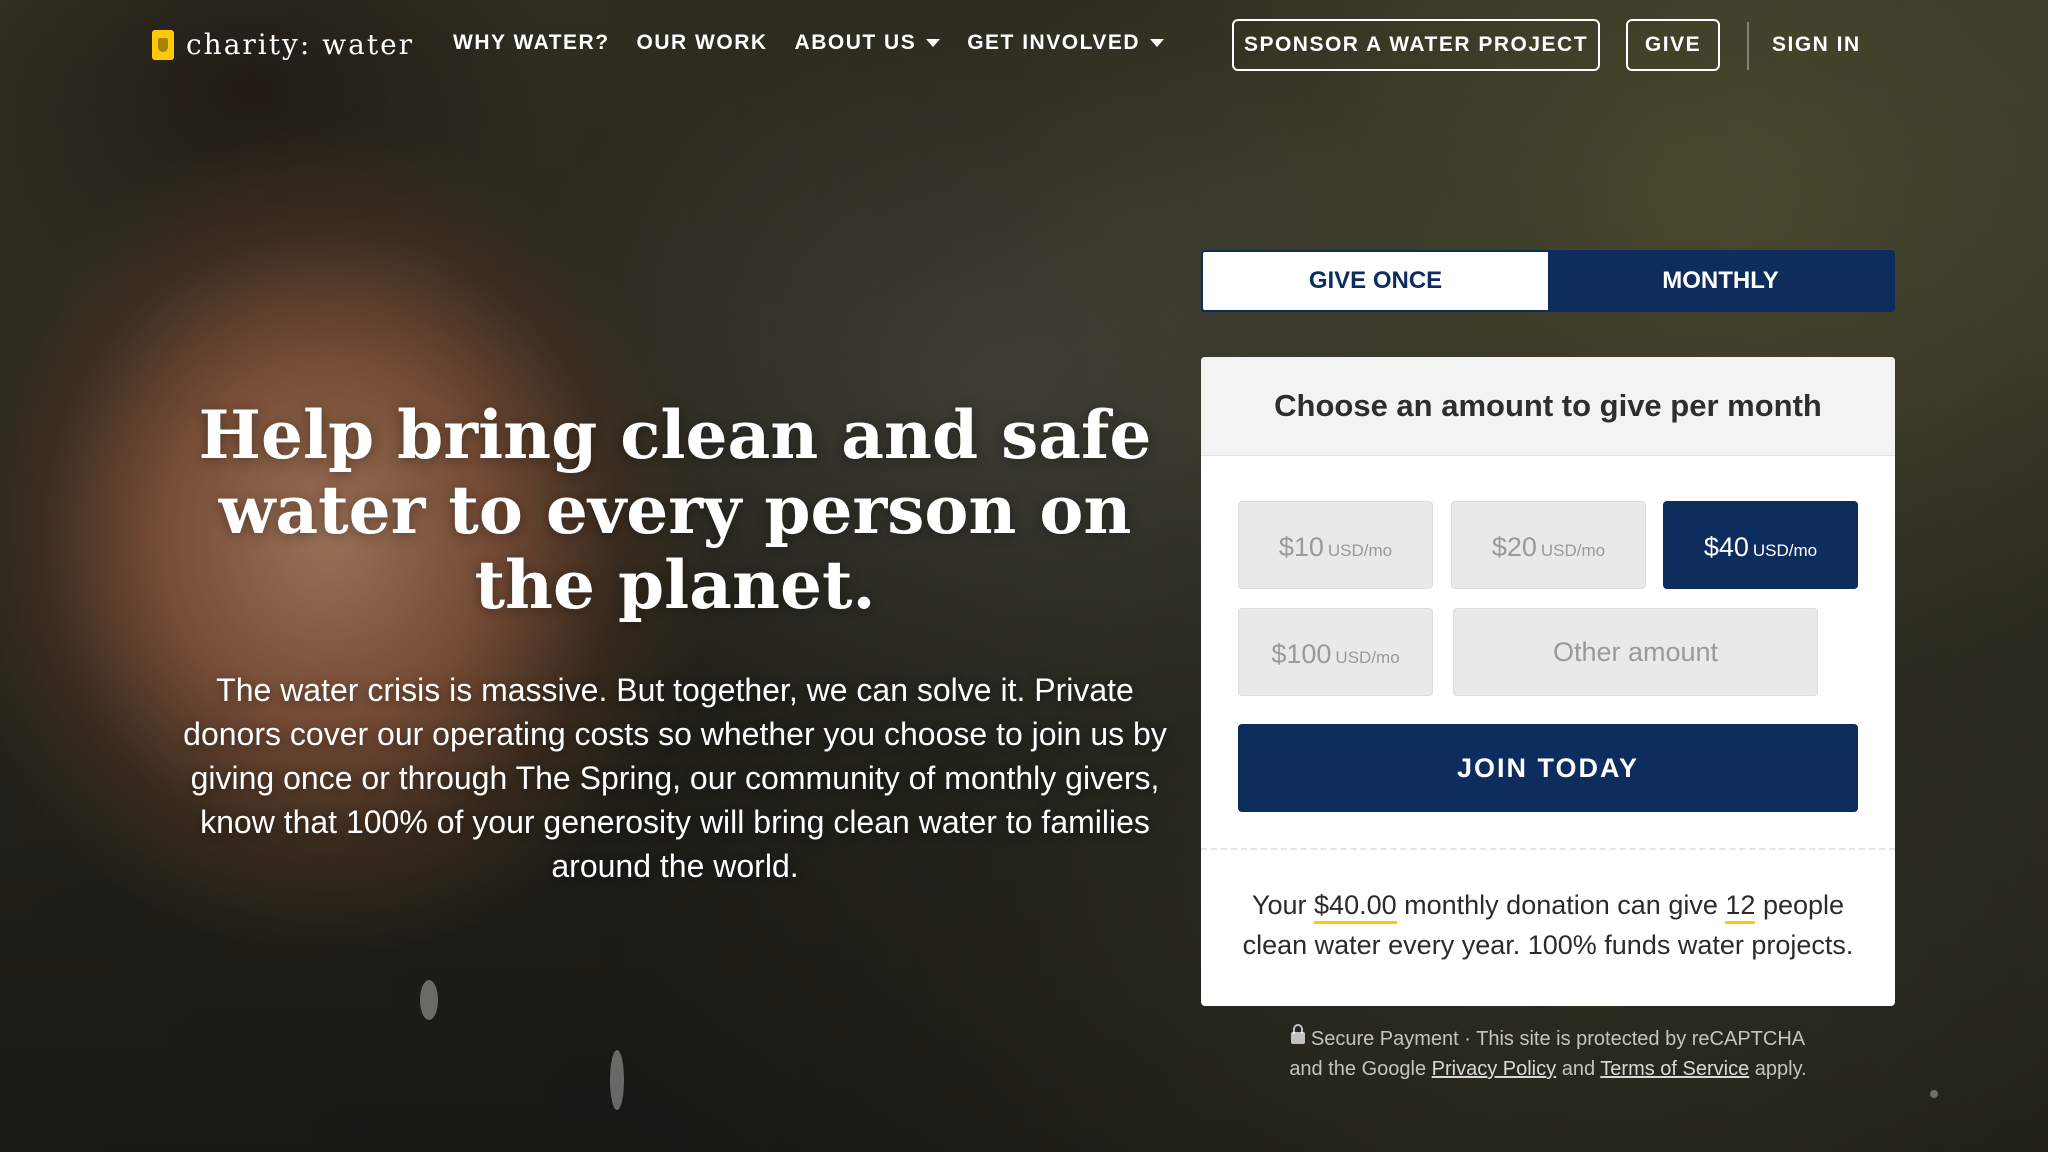 This screenshot has width=2048, height=1152. Describe the element at coordinates (1514, 547) in the screenshot. I see `amount-value: $20` at that location.